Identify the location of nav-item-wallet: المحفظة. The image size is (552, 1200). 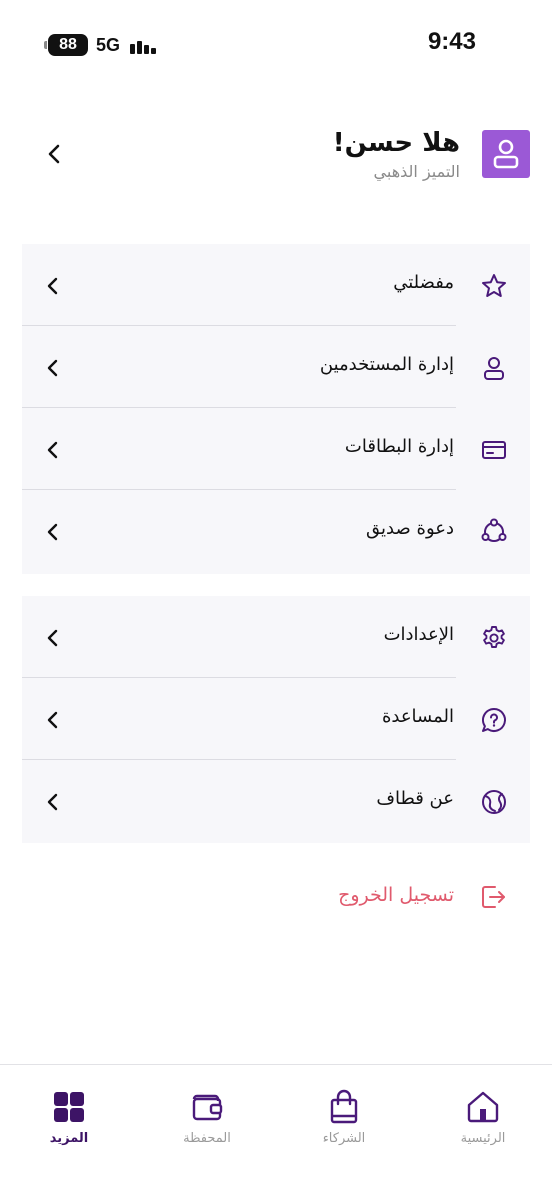
(207, 1119).